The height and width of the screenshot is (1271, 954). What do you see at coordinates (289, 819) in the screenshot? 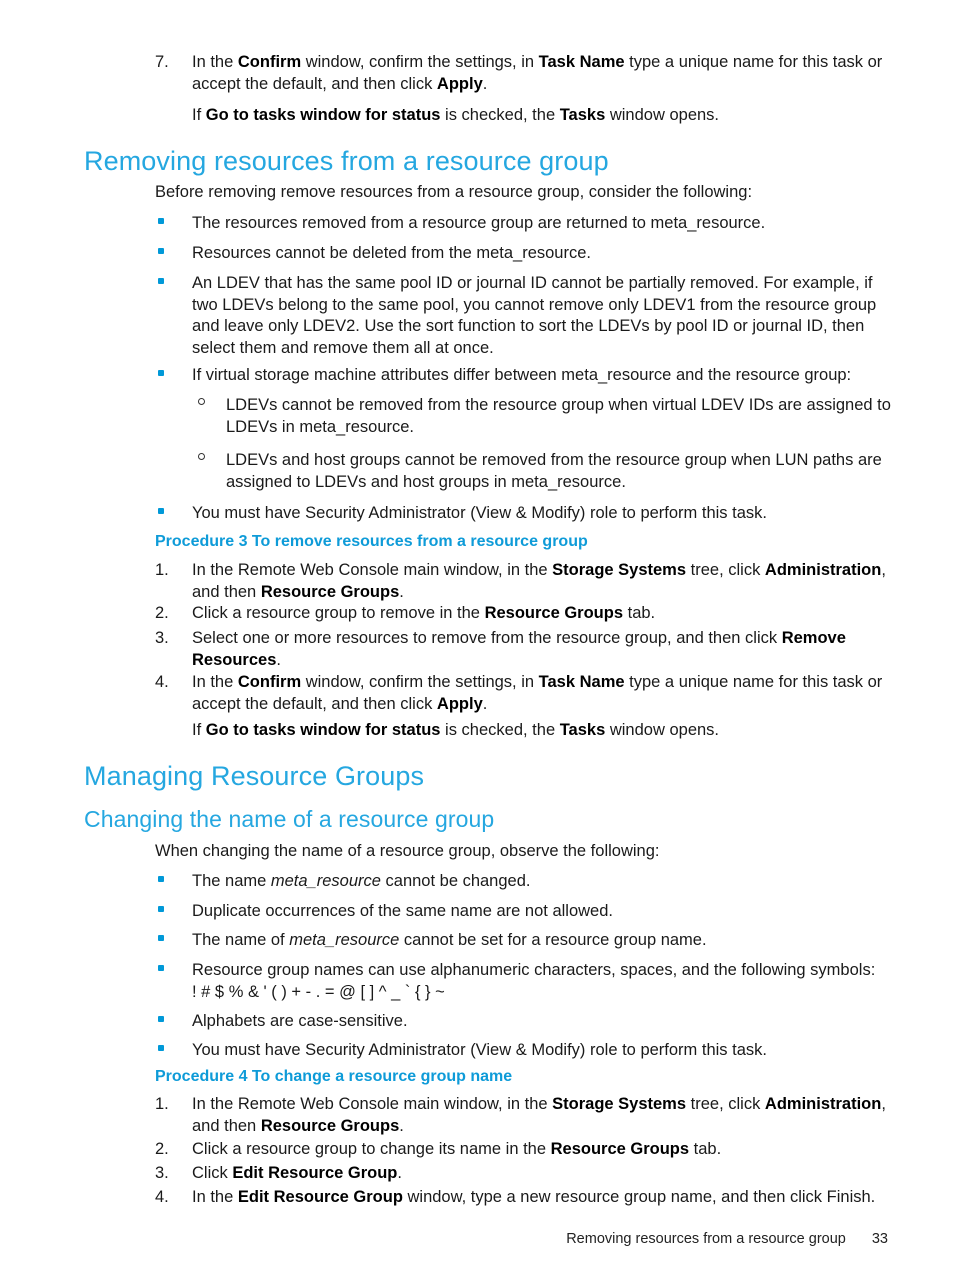
I see `sub-section-title-changing-name: Changing the name of a resource group` at bounding box center [289, 819].